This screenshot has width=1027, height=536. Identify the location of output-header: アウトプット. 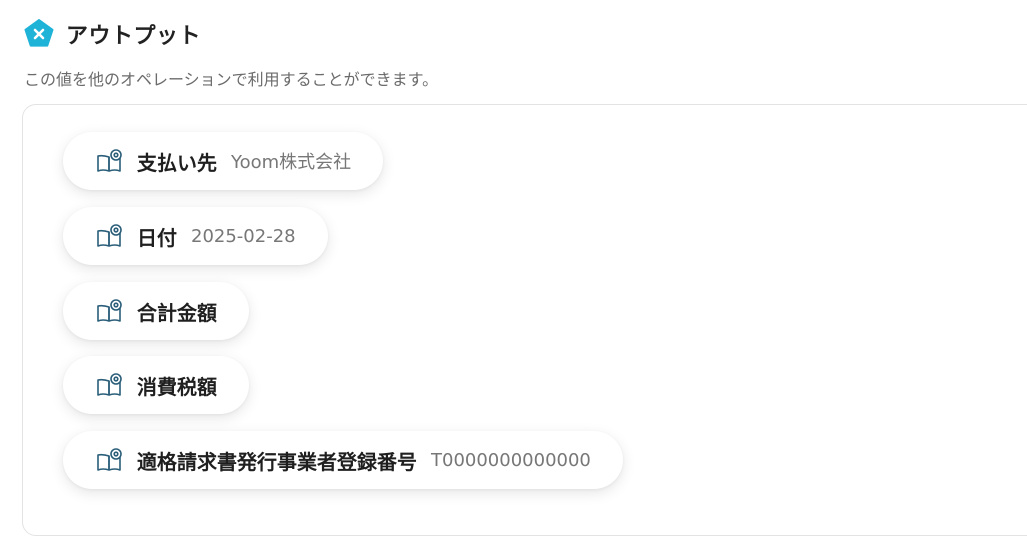
(112, 34).